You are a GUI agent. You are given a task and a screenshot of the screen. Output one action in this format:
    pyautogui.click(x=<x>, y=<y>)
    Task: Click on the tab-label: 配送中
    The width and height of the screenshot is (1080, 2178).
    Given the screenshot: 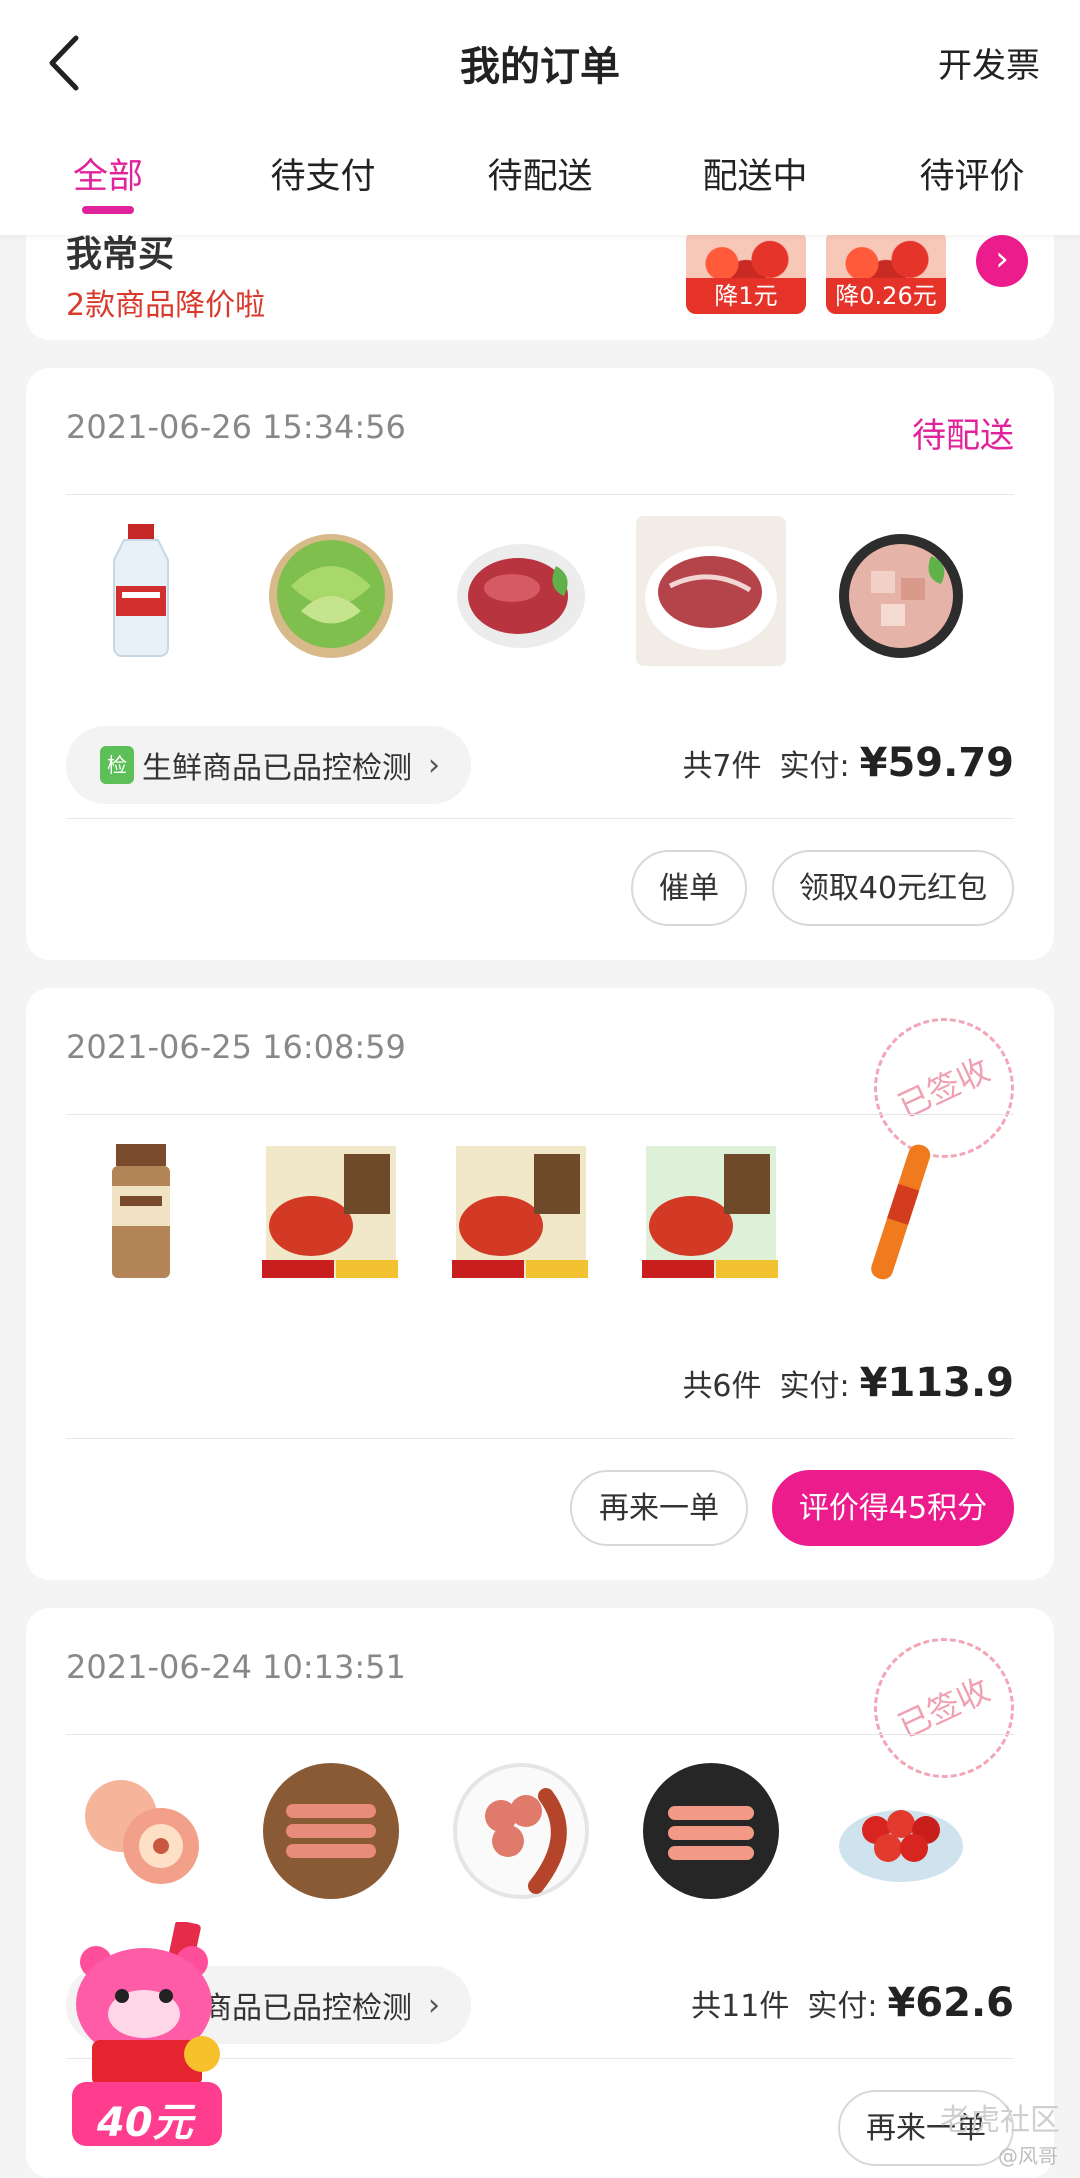 What is the action you would take?
    pyautogui.click(x=755, y=177)
    